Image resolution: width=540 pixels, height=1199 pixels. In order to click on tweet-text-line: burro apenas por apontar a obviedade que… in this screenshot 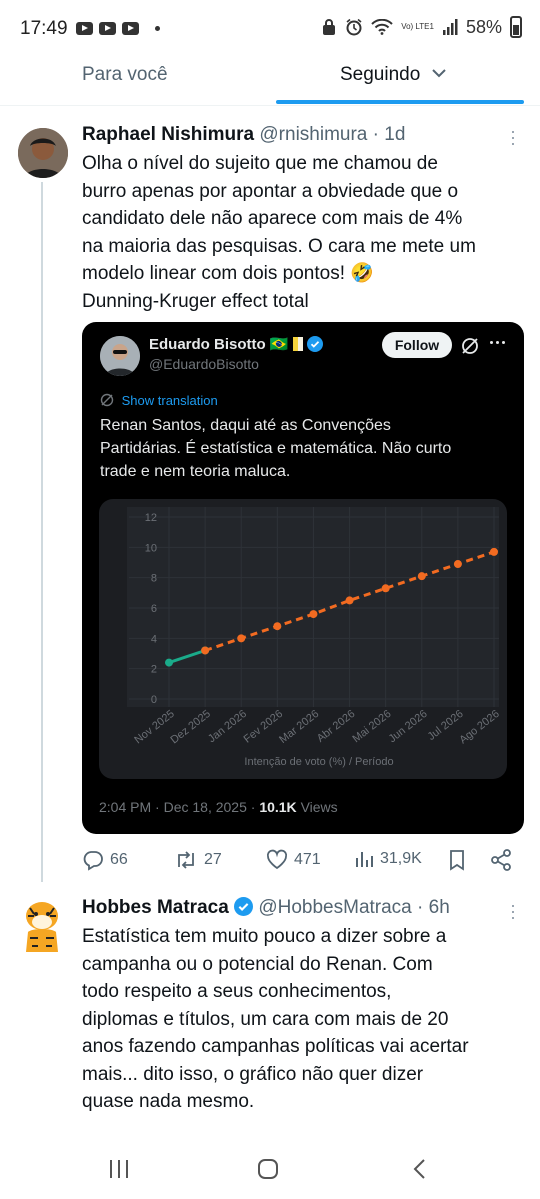, I will do `click(270, 191)`.